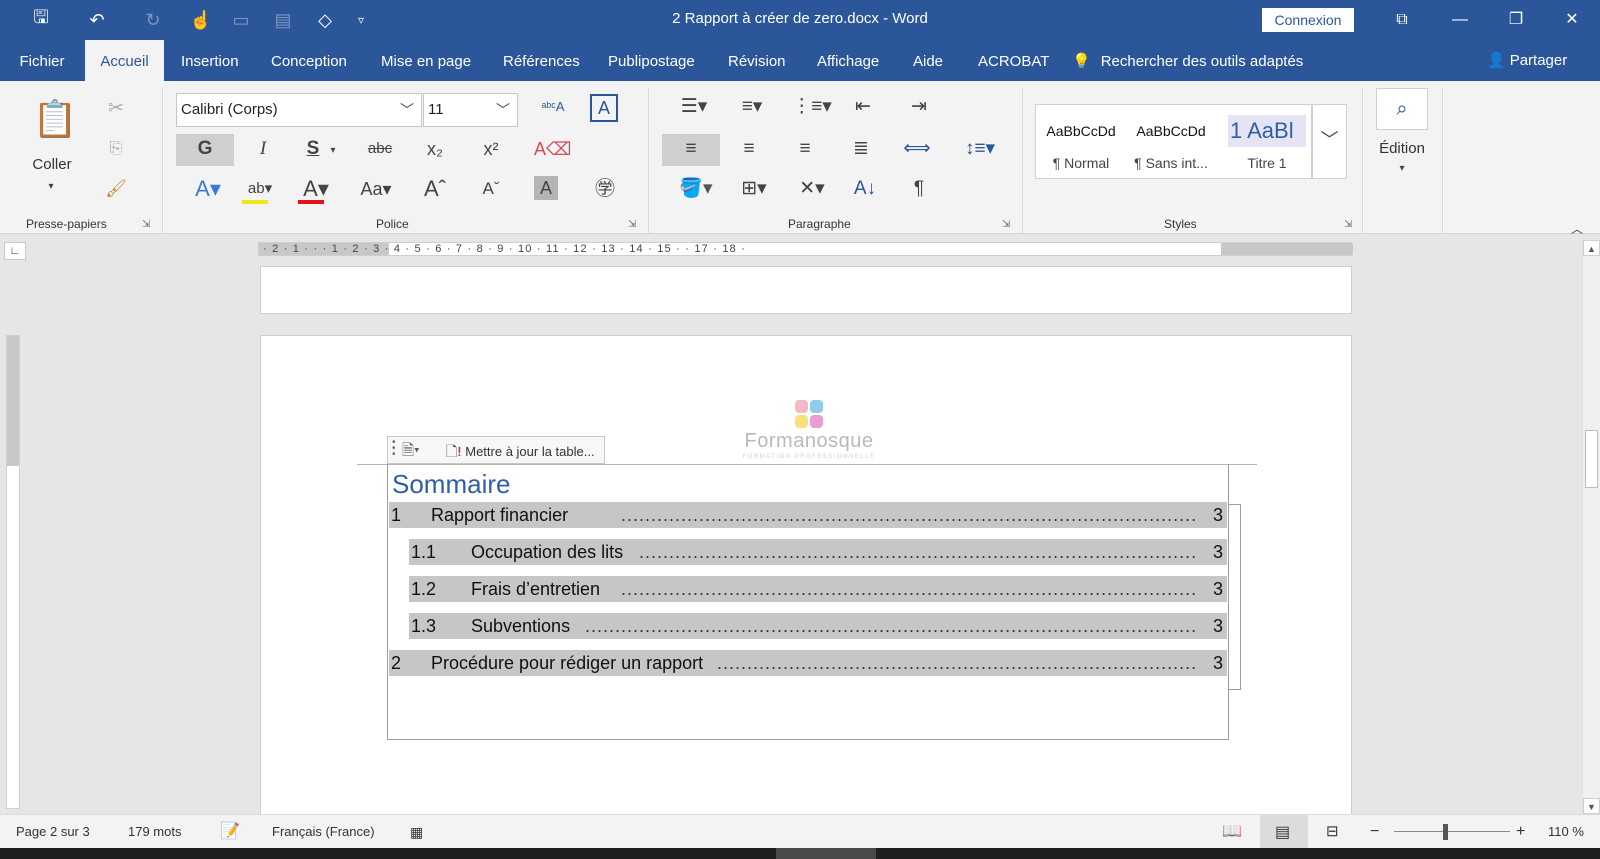  Describe the element at coordinates (503, 110) in the screenshot. I see `font-size-dropdown-icon: ﹀` at that location.